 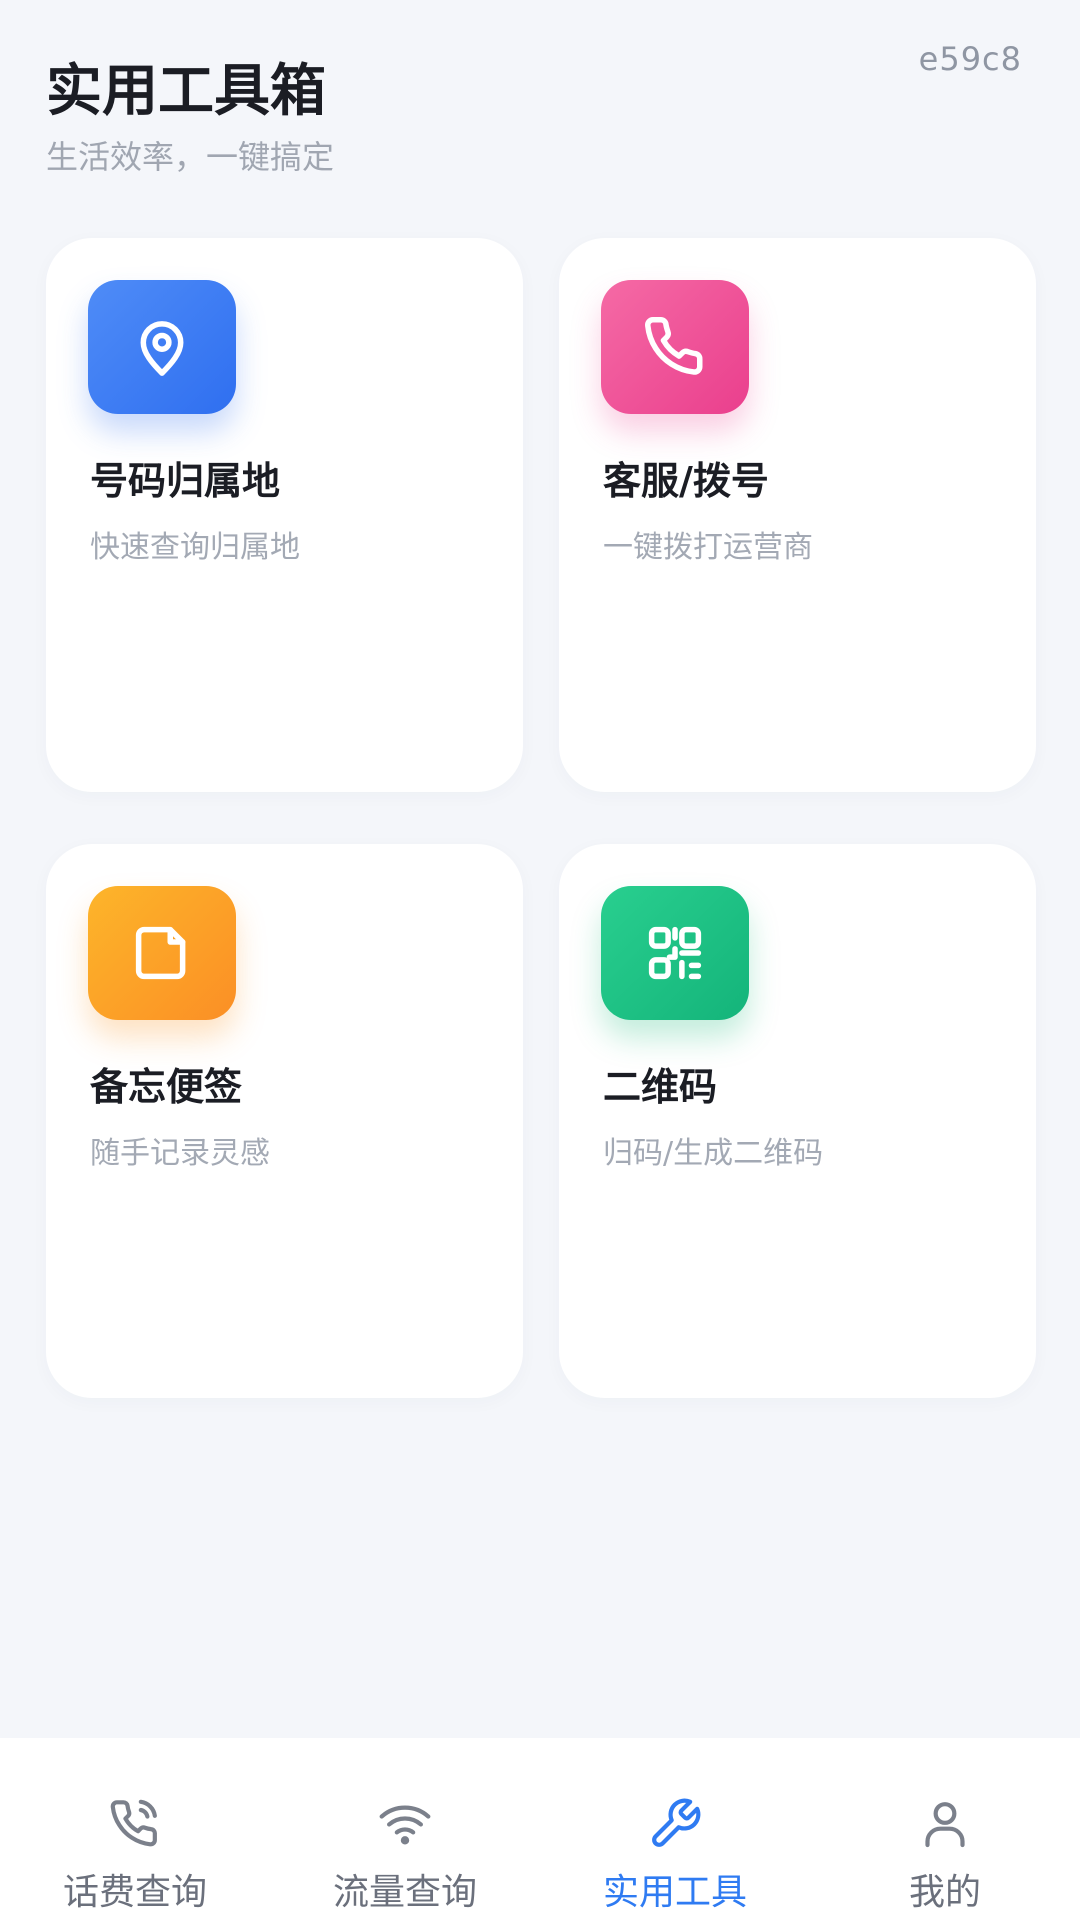 I want to click on tab-tools: 实用工具, so click(x=675, y=1829).